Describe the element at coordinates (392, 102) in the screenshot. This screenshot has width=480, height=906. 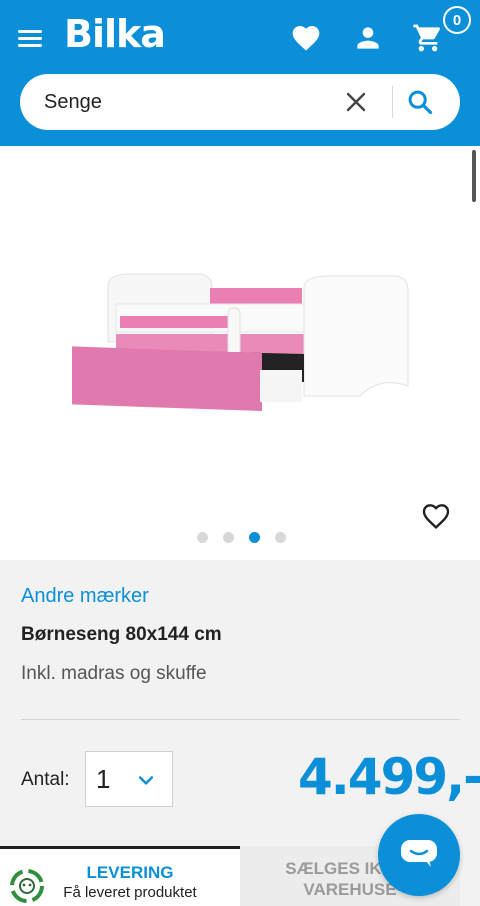
I see `search-divider` at that location.